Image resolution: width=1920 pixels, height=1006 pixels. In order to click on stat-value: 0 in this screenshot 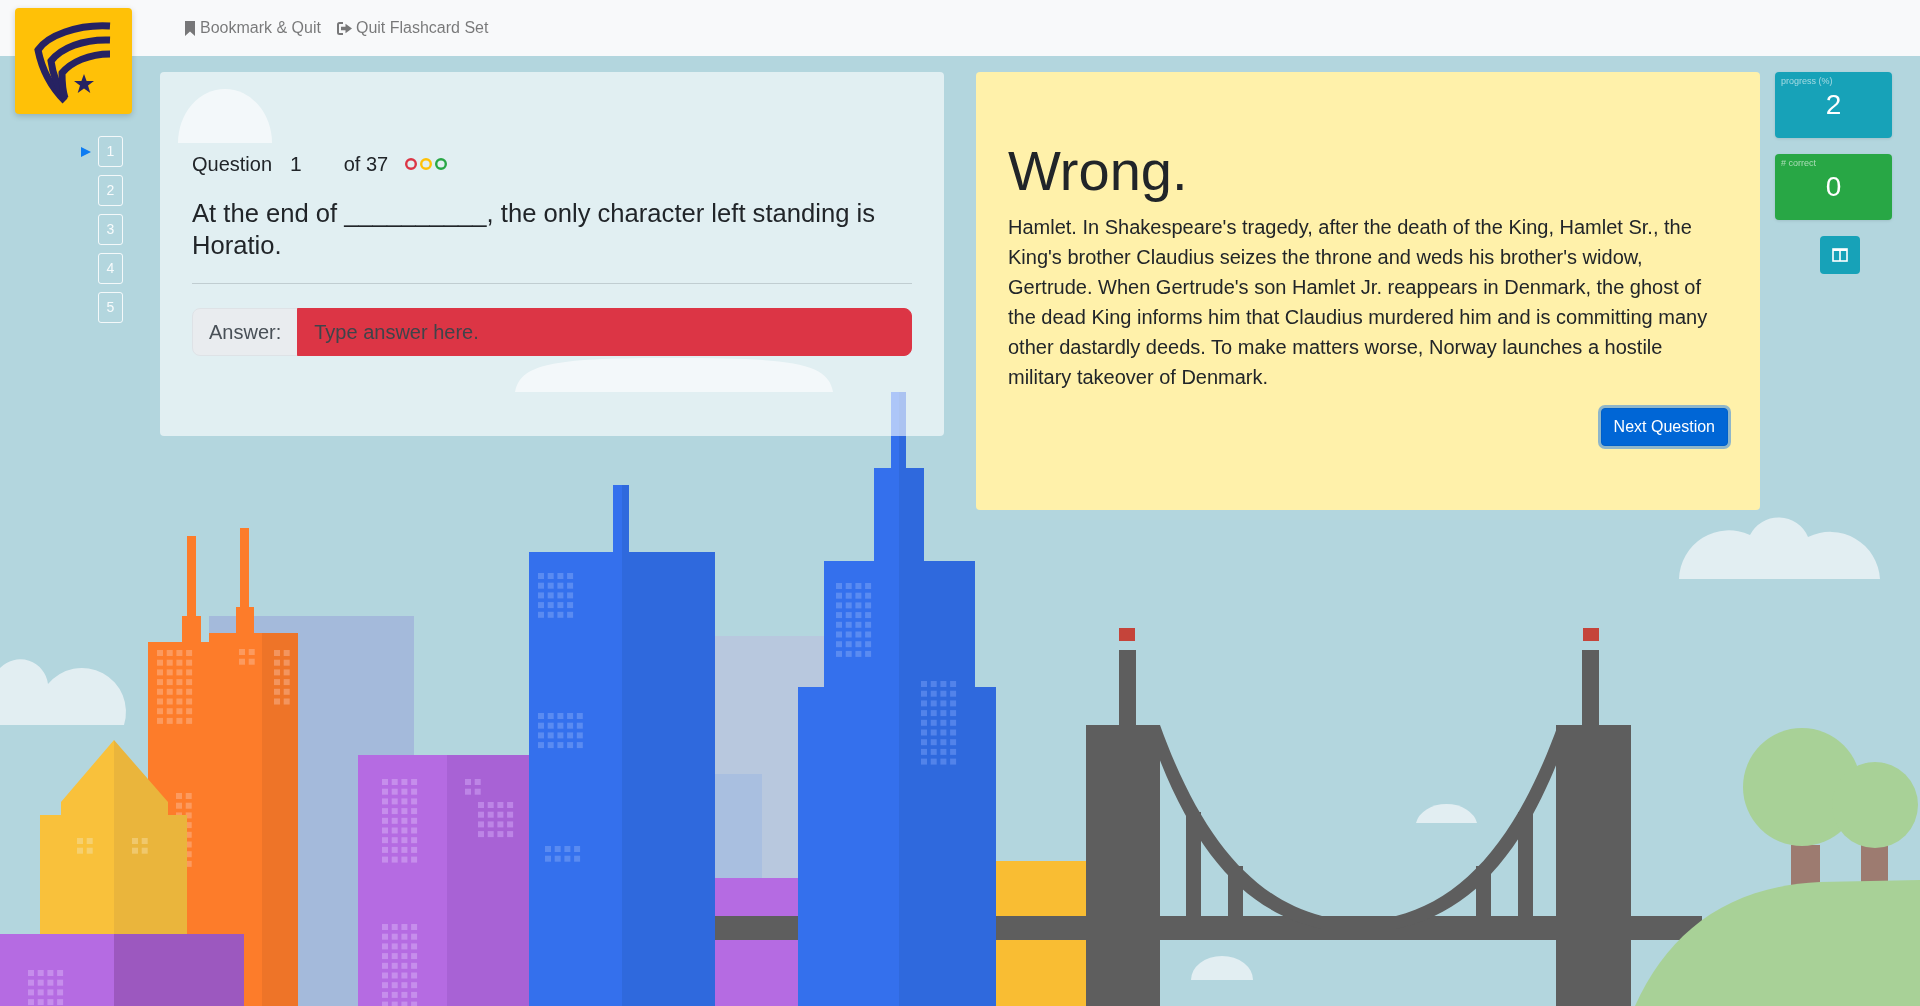, I will do `click(1833, 187)`.